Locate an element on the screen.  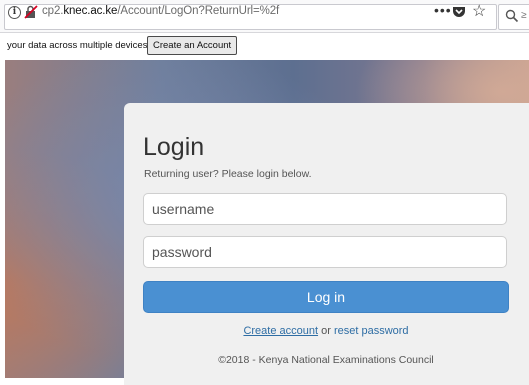
account-links: Create account or reset password is located at coordinates (326, 331).